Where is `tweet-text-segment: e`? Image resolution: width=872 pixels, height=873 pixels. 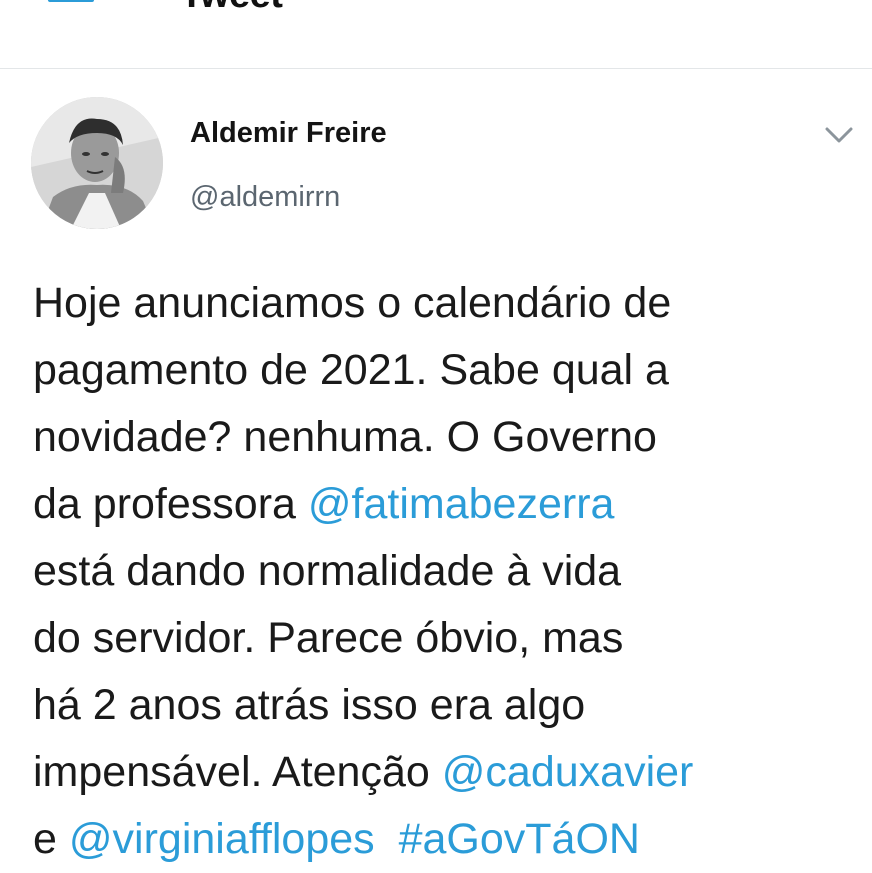 tweet-text-segment: e is located at coordinates (51, 839).